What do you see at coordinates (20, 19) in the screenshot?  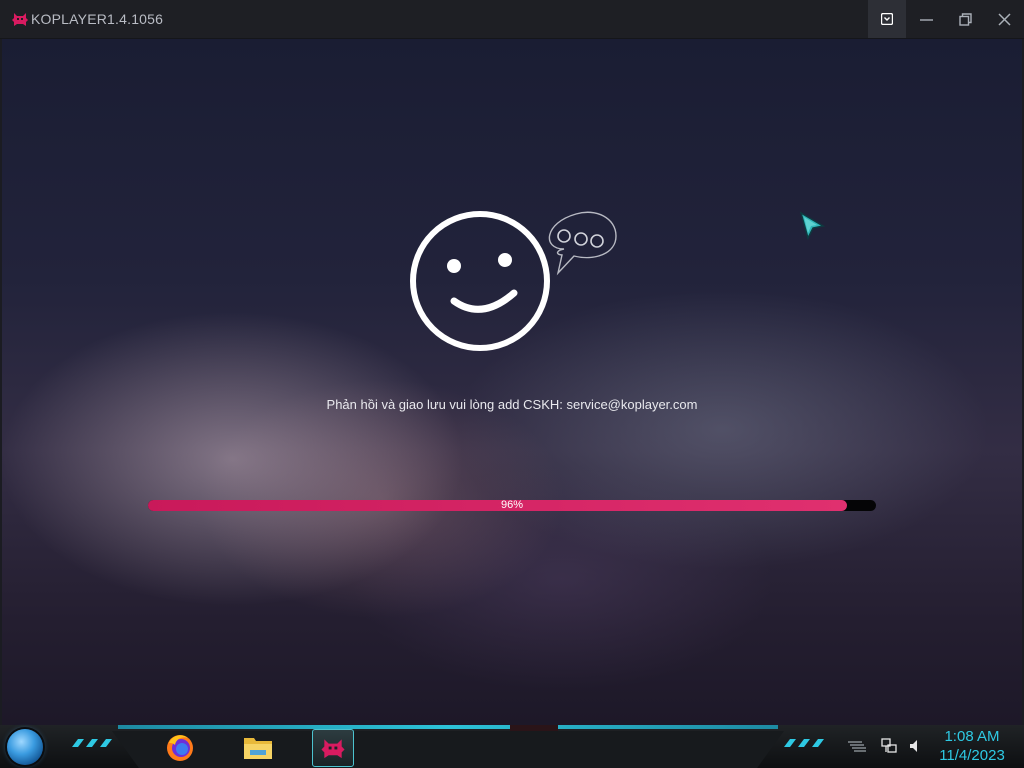 I see `koplayer-logo-icon` at bounding box center [20, 19].